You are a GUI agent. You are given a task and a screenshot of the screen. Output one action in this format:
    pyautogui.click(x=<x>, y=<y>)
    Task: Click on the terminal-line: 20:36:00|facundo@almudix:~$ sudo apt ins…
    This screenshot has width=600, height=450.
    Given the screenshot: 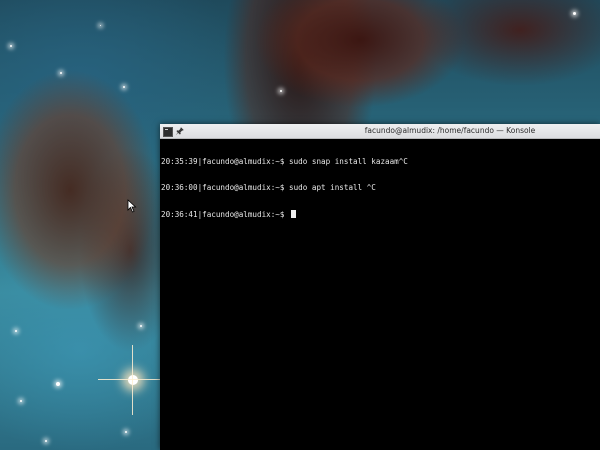 What is the action you would take?
    pyautogui.click(x=268, y=187)
    